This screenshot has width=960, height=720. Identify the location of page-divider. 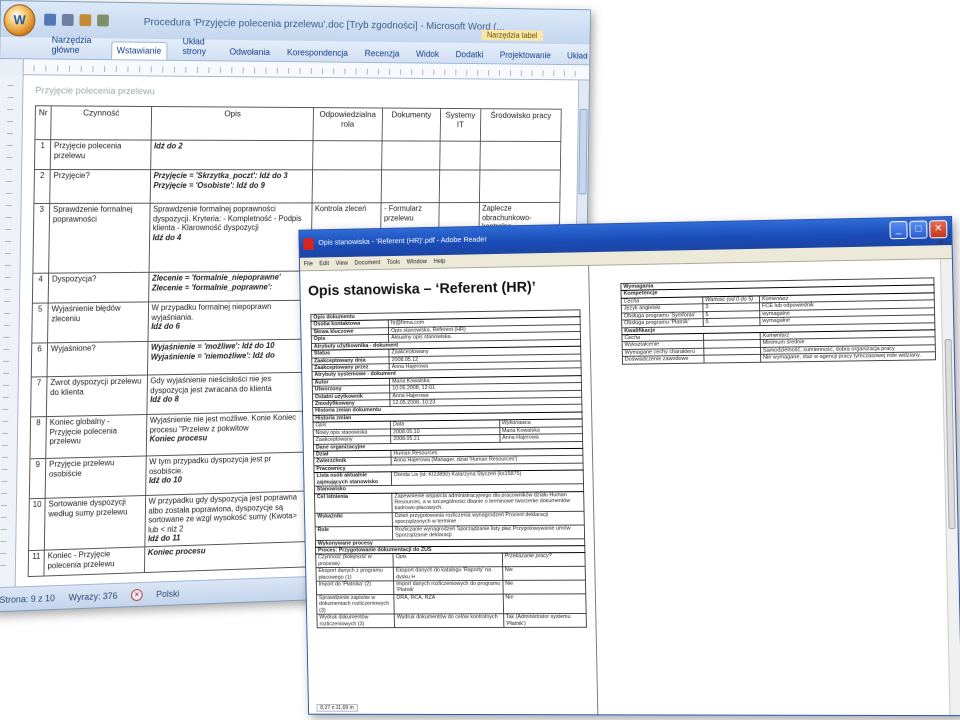
(593, 490).